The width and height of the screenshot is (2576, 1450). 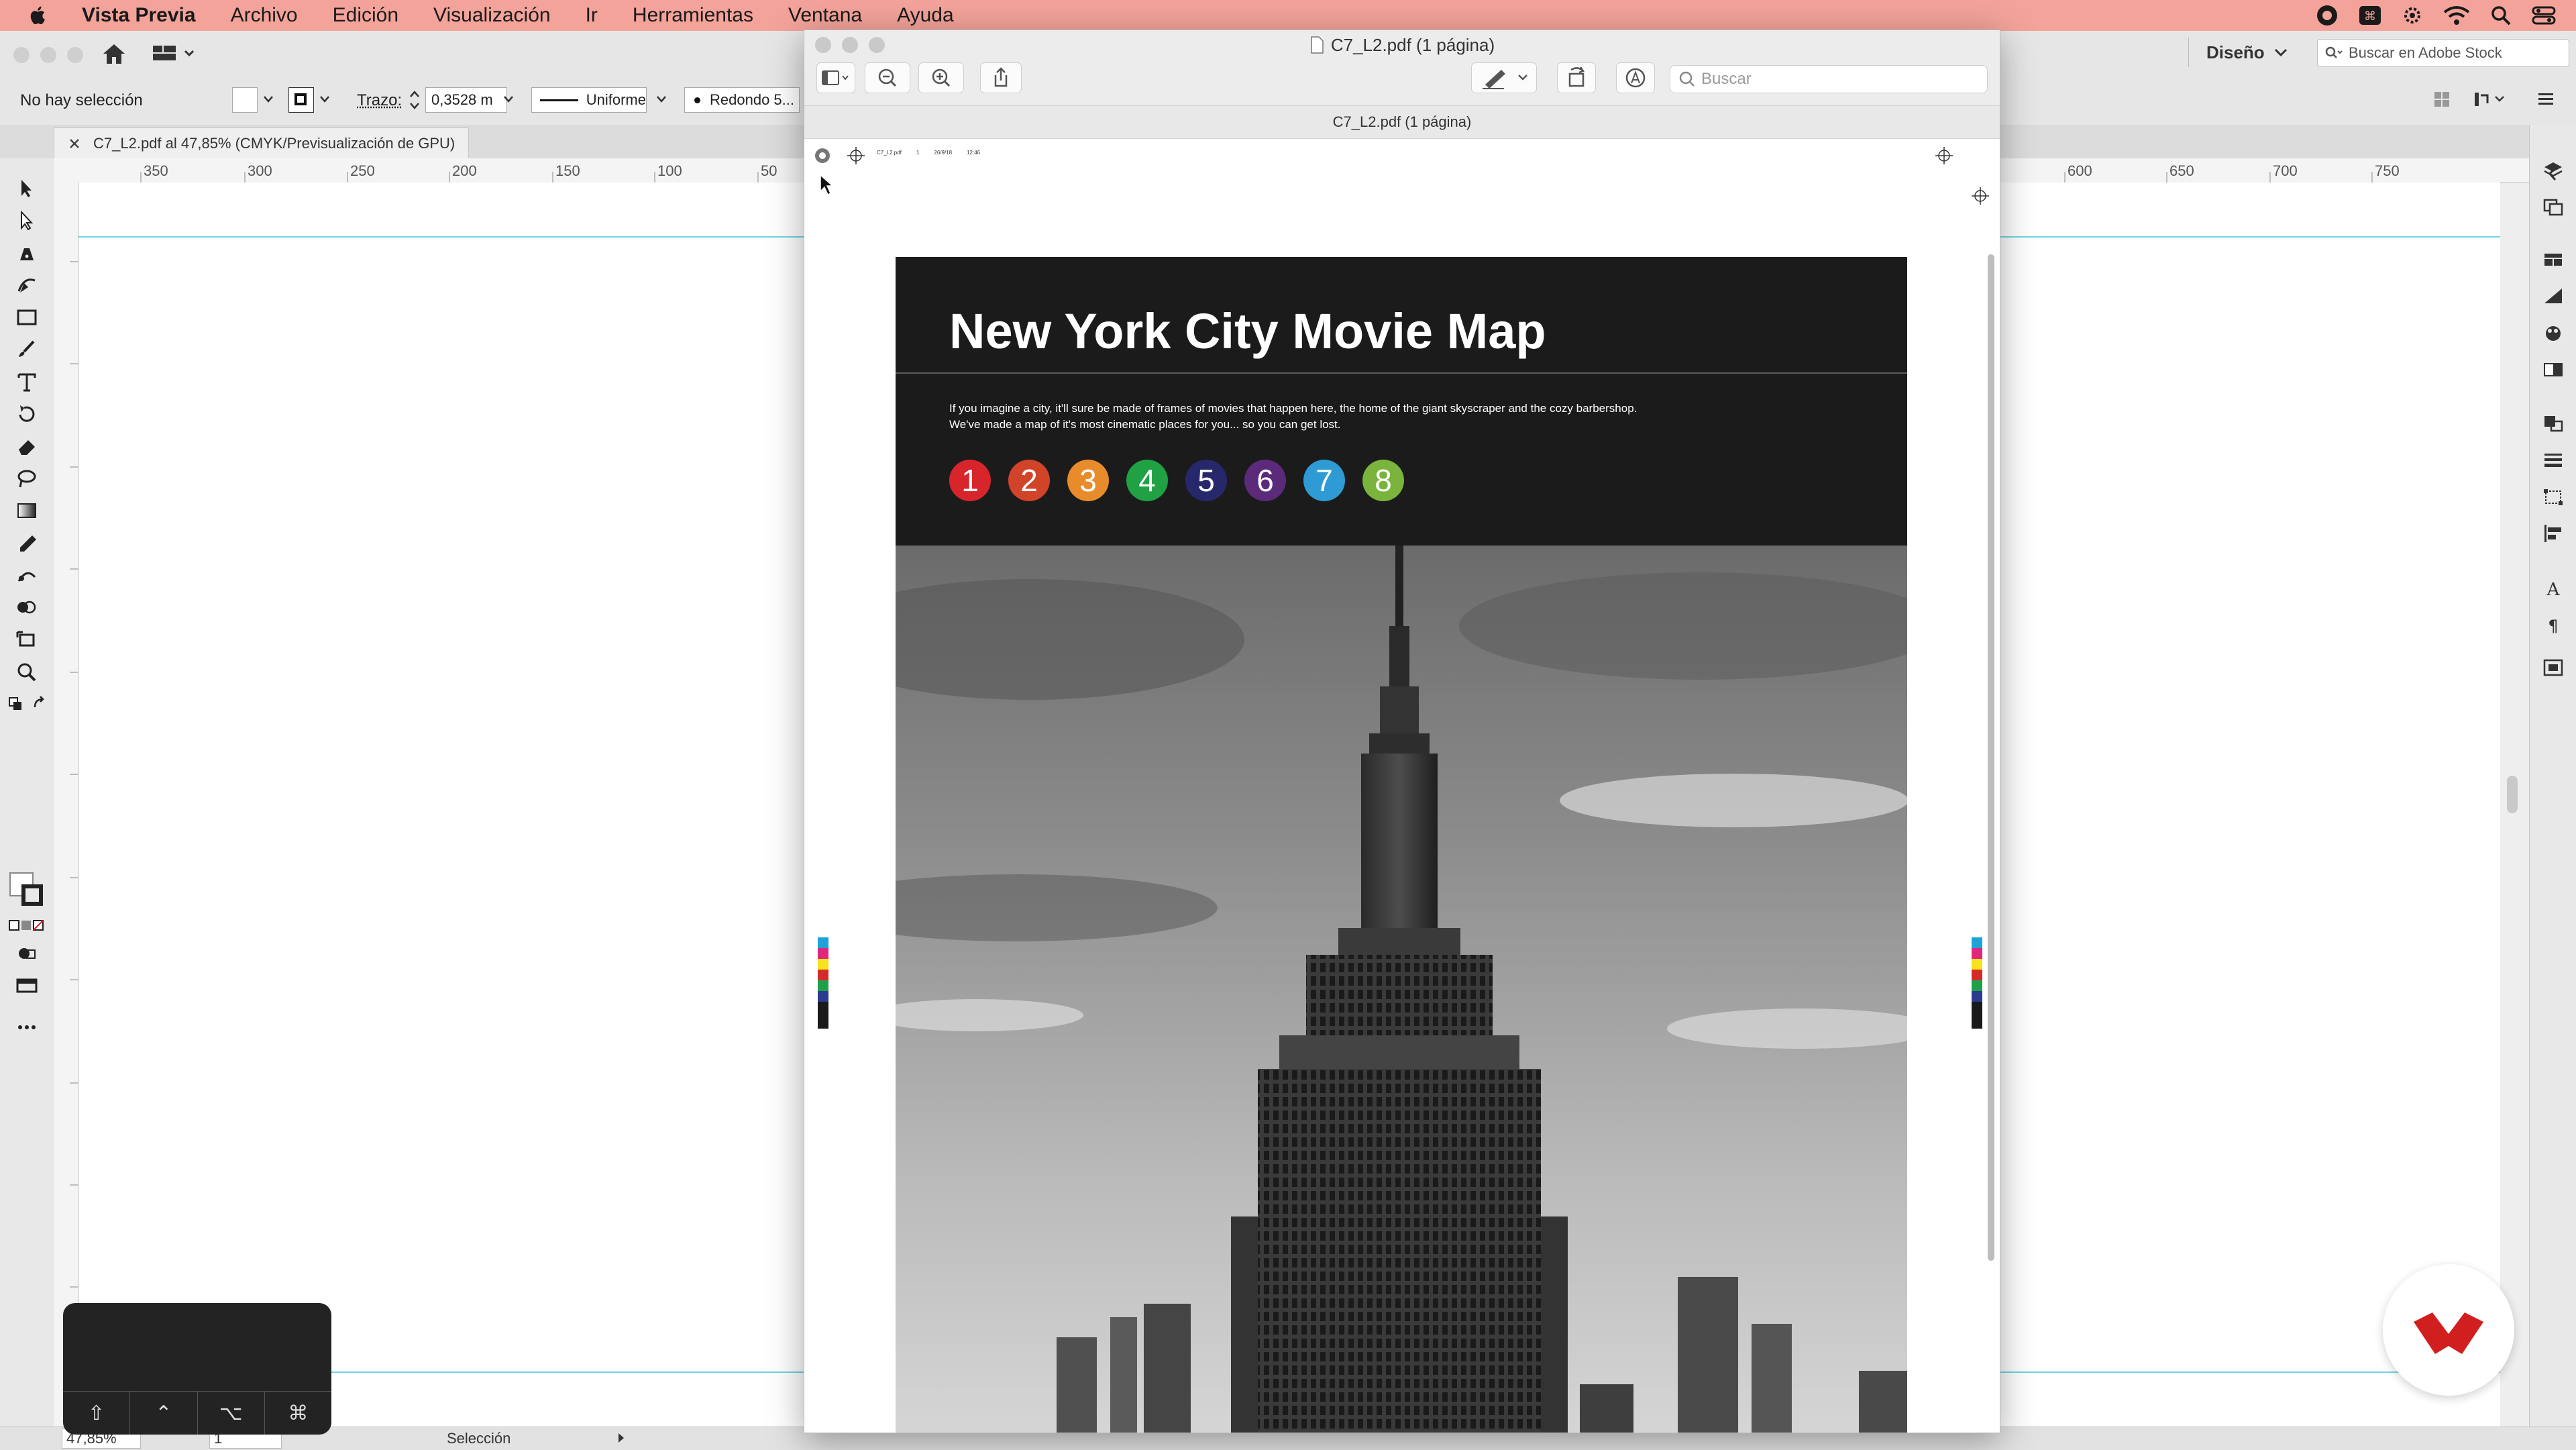 What do you see at coordinates (466, 100) in the screenshot?
I see `stroke-weight-input: 0,3528 m` at bounding box center [466, 100].